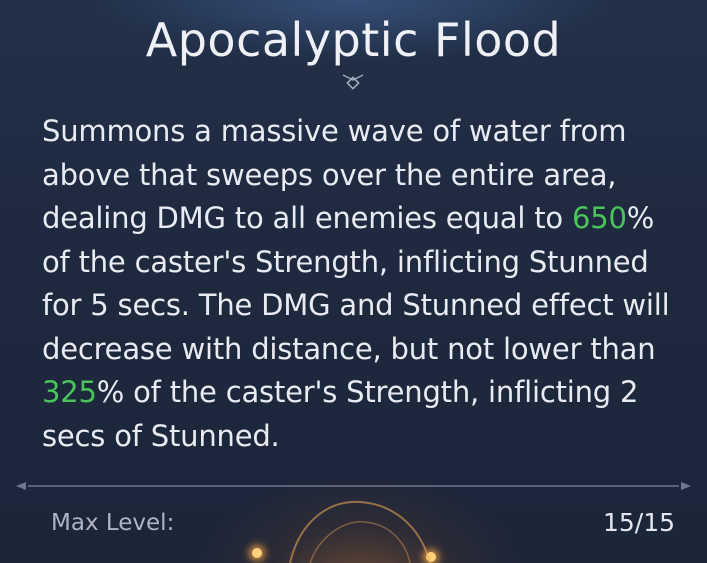 The image size is (707, 563). What do you see at coordinates (638, 522) in the screenshot?
I see `max-level-value: 15/15` at bounding box center [638, 522].